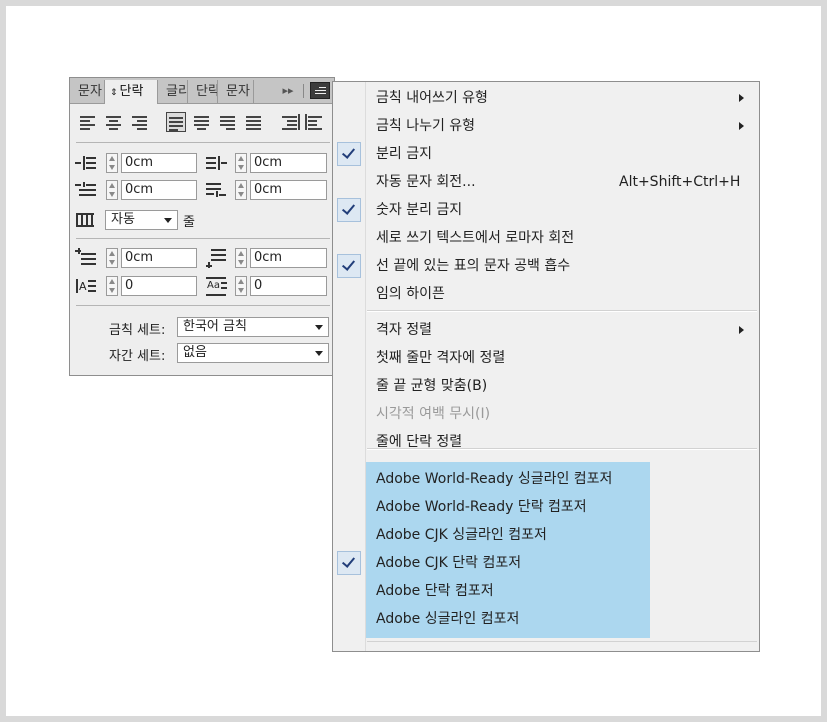 Image resolution: width=827 pixels, height=722 pixels. I want to click on first-line-indent-stepper, so click(112, 190).